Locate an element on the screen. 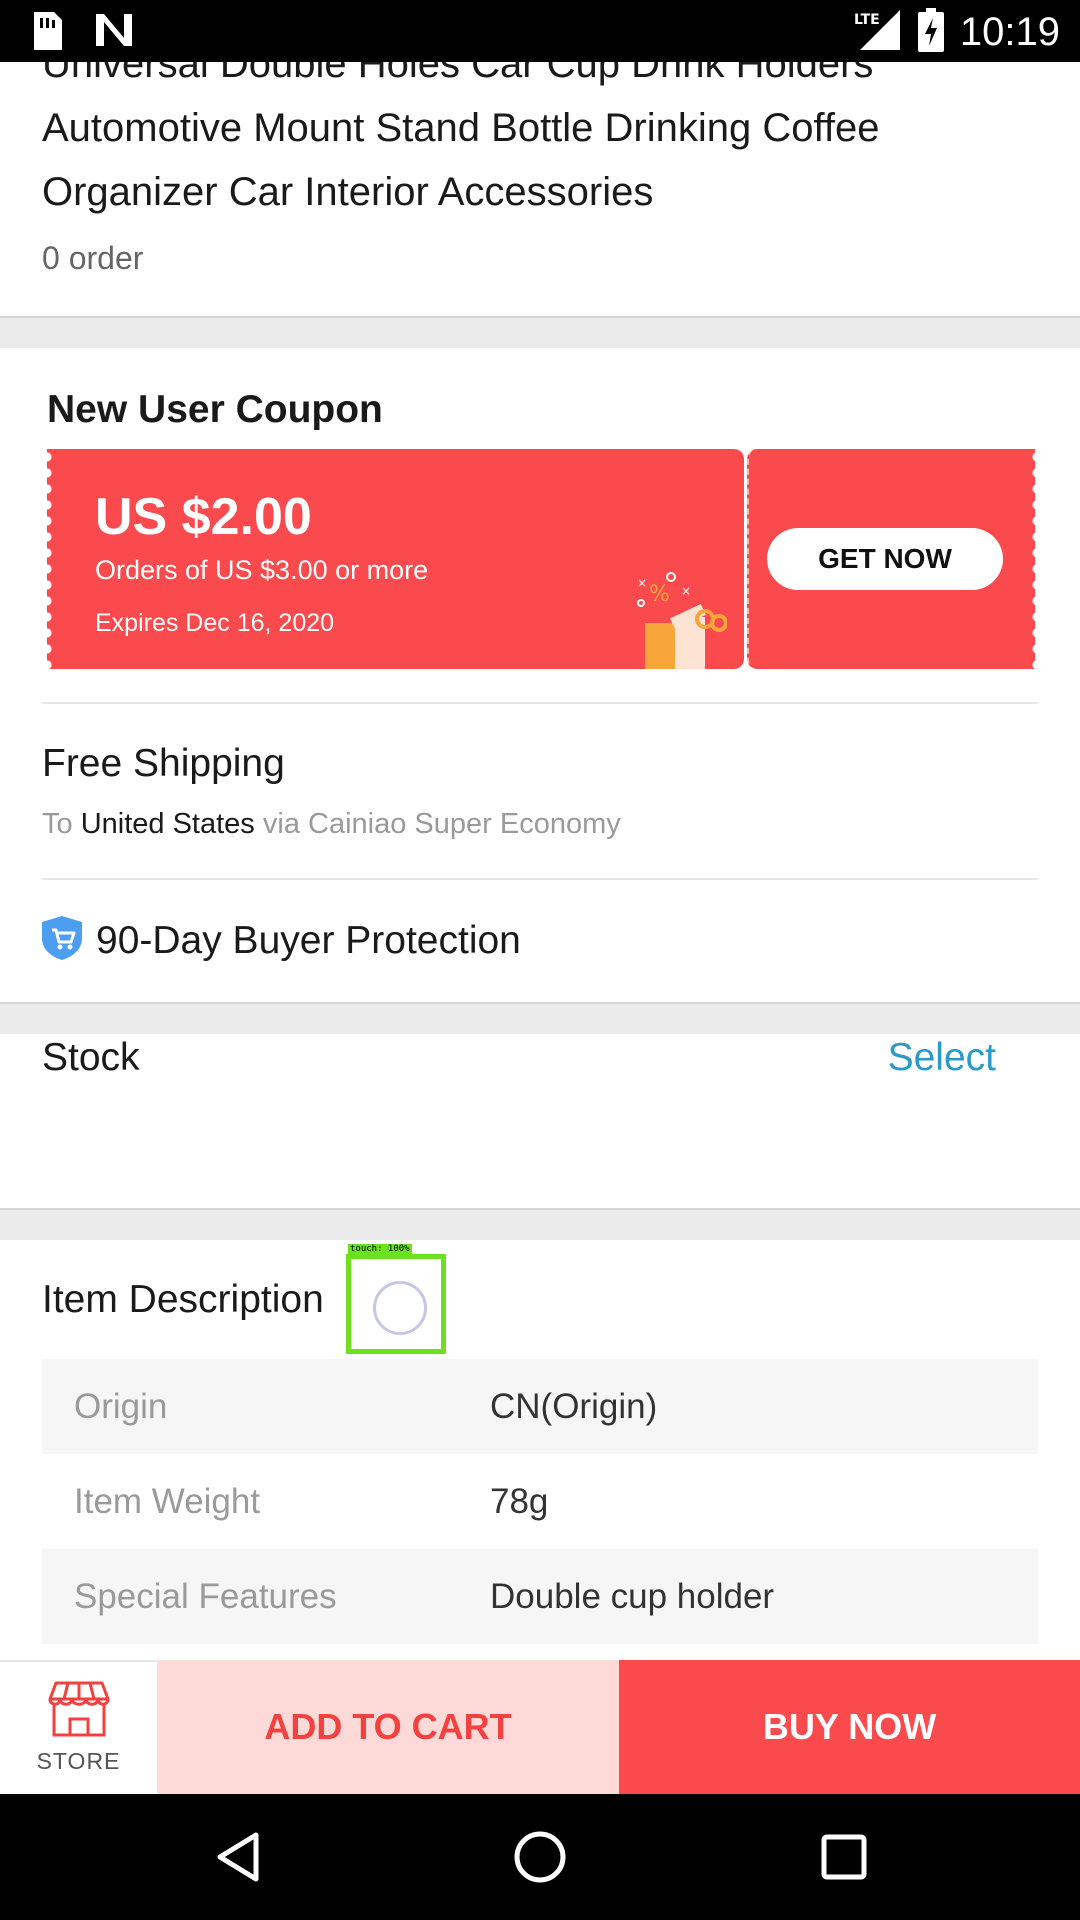  back-icon is located at coordinates (240, 1857).